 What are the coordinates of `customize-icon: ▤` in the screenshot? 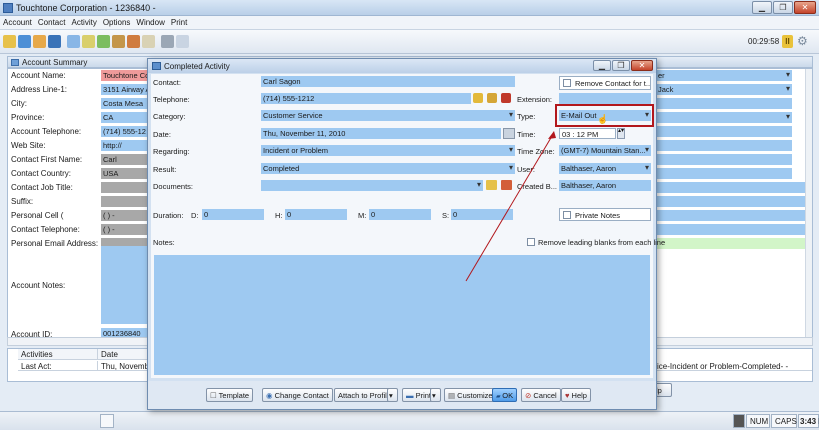 It's located at (453, 395).